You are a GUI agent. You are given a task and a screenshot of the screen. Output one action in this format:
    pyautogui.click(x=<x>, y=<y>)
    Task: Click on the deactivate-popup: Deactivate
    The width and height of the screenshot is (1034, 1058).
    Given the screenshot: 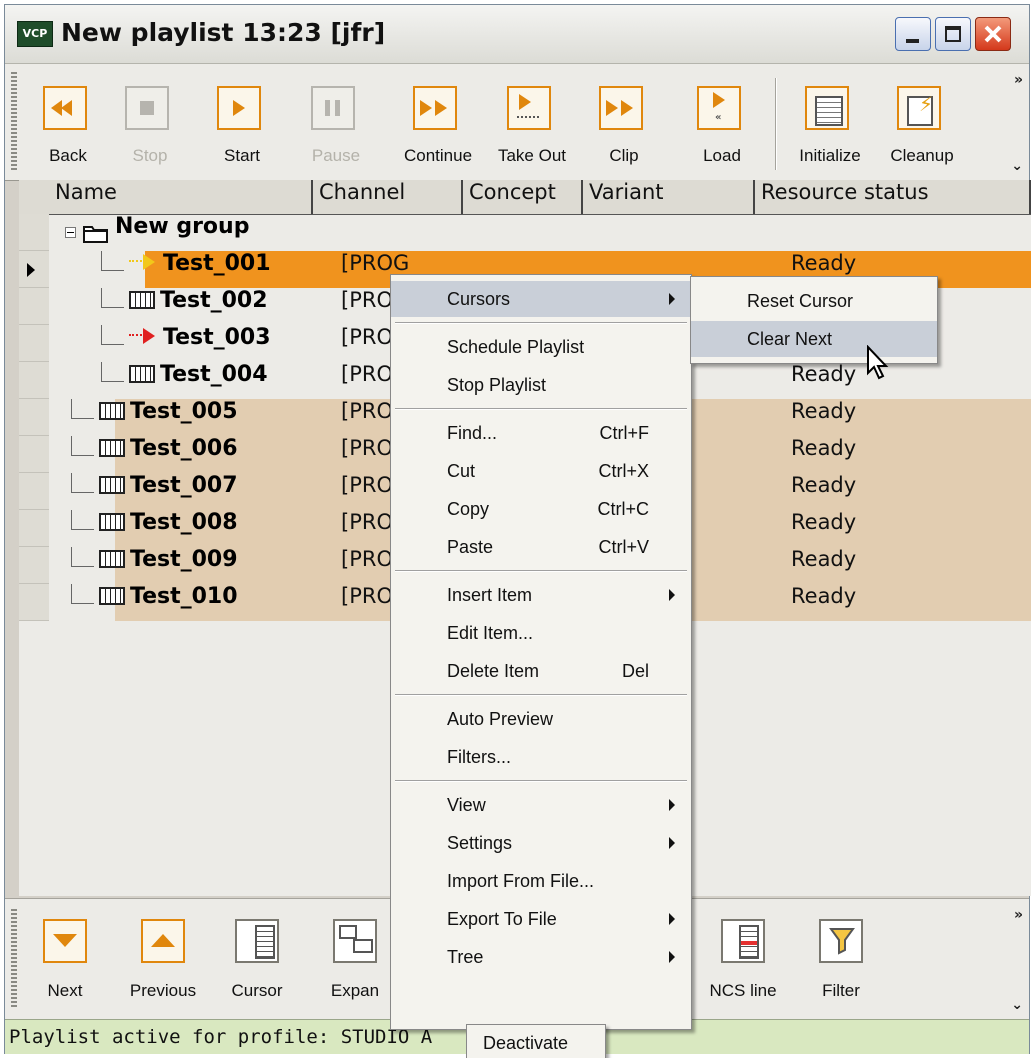 What is the action you would take?
    pyautogui.click(x=536, y=1041)
    